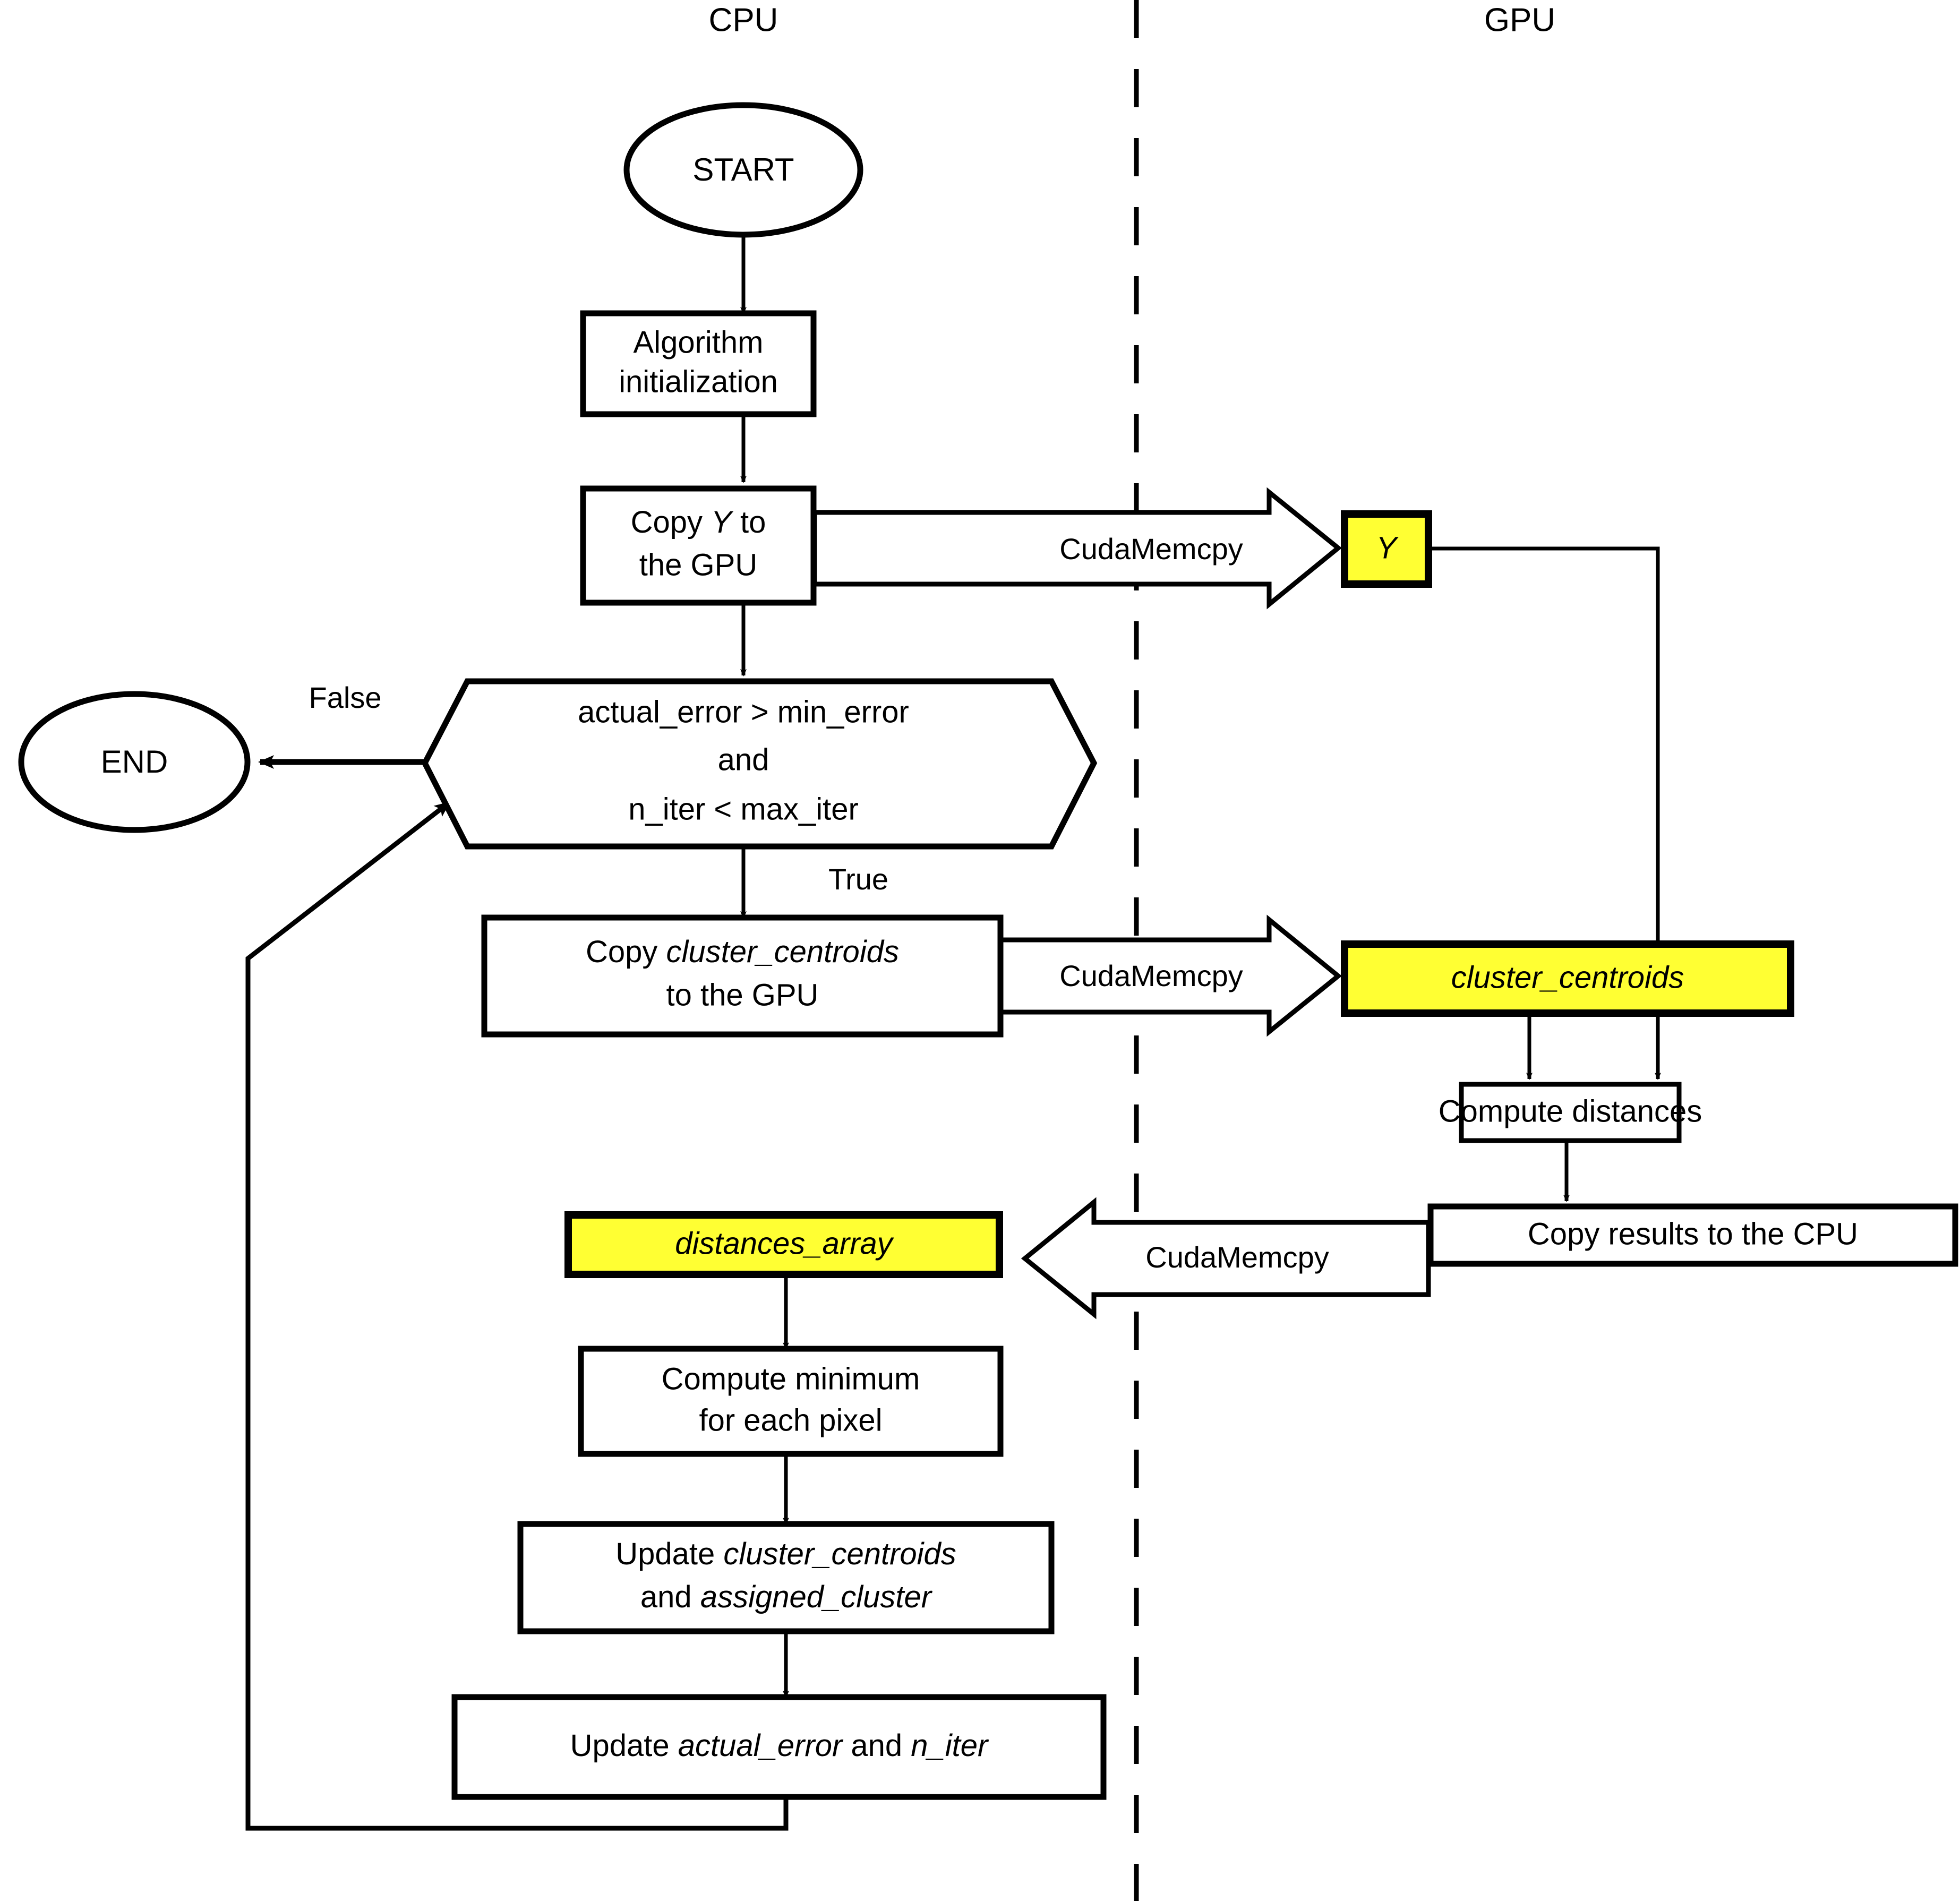  Describe the element at coordinates (699, 381) in the screenshot. I see `node-algorithm-initialization-line2: initialization` at that location.